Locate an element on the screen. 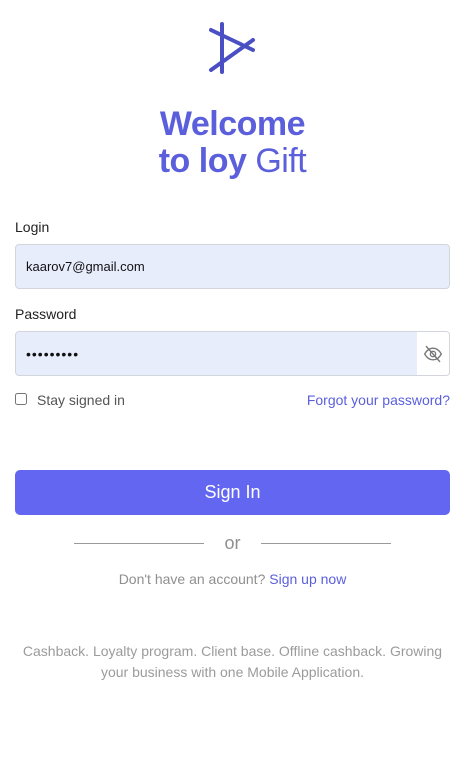 This screenshot has width=465, height=777. title-brand-thin: Gift is located at coordinates (281, 161).